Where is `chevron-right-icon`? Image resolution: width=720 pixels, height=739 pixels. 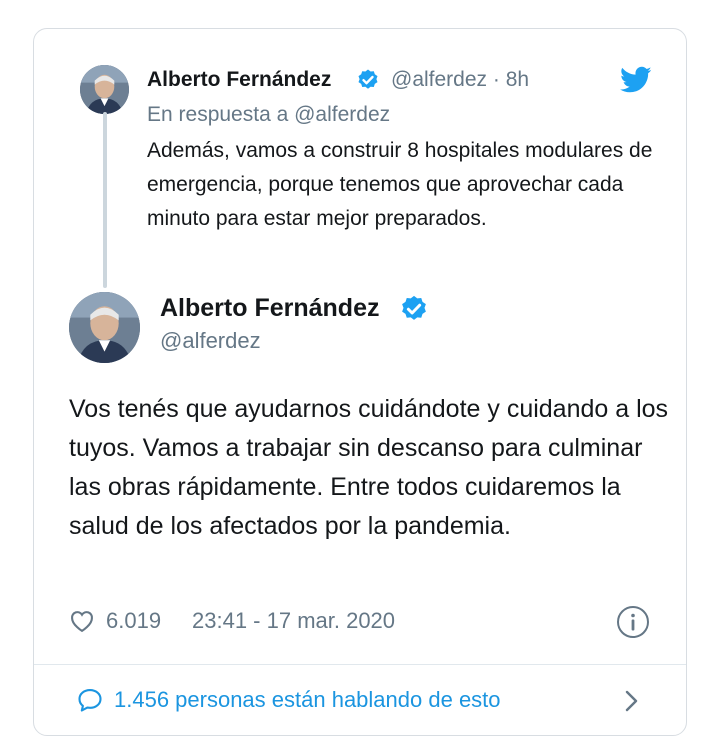
chevron-right-icon is located at coordinates (631, 701).